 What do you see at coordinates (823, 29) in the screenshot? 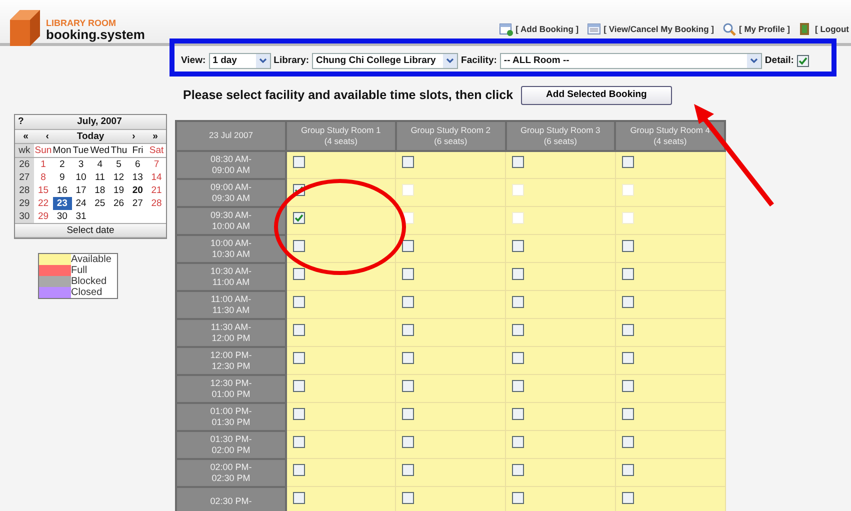
I see `nav-link: [ Logout` at bounding box center [823, 29].